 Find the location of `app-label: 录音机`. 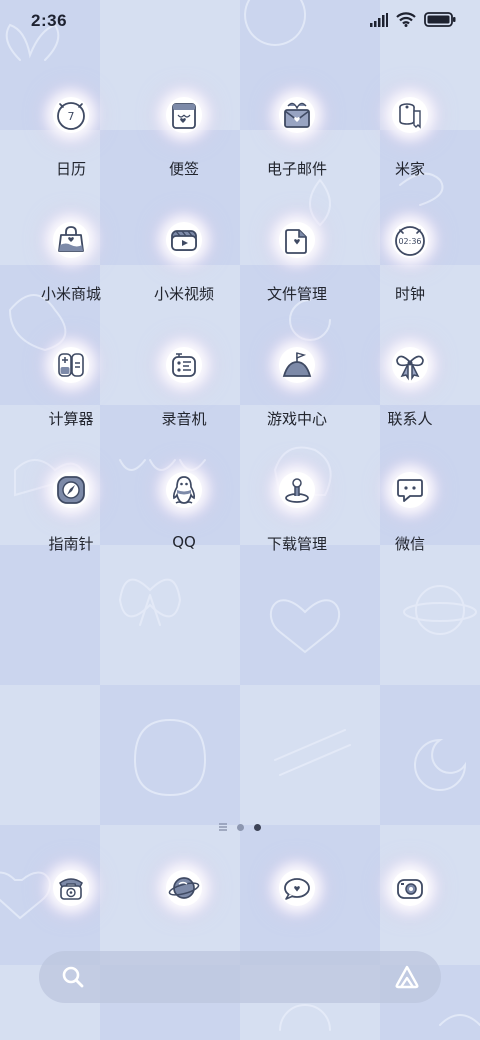

app-label: 录音机 is located at coordinates (184, 419).